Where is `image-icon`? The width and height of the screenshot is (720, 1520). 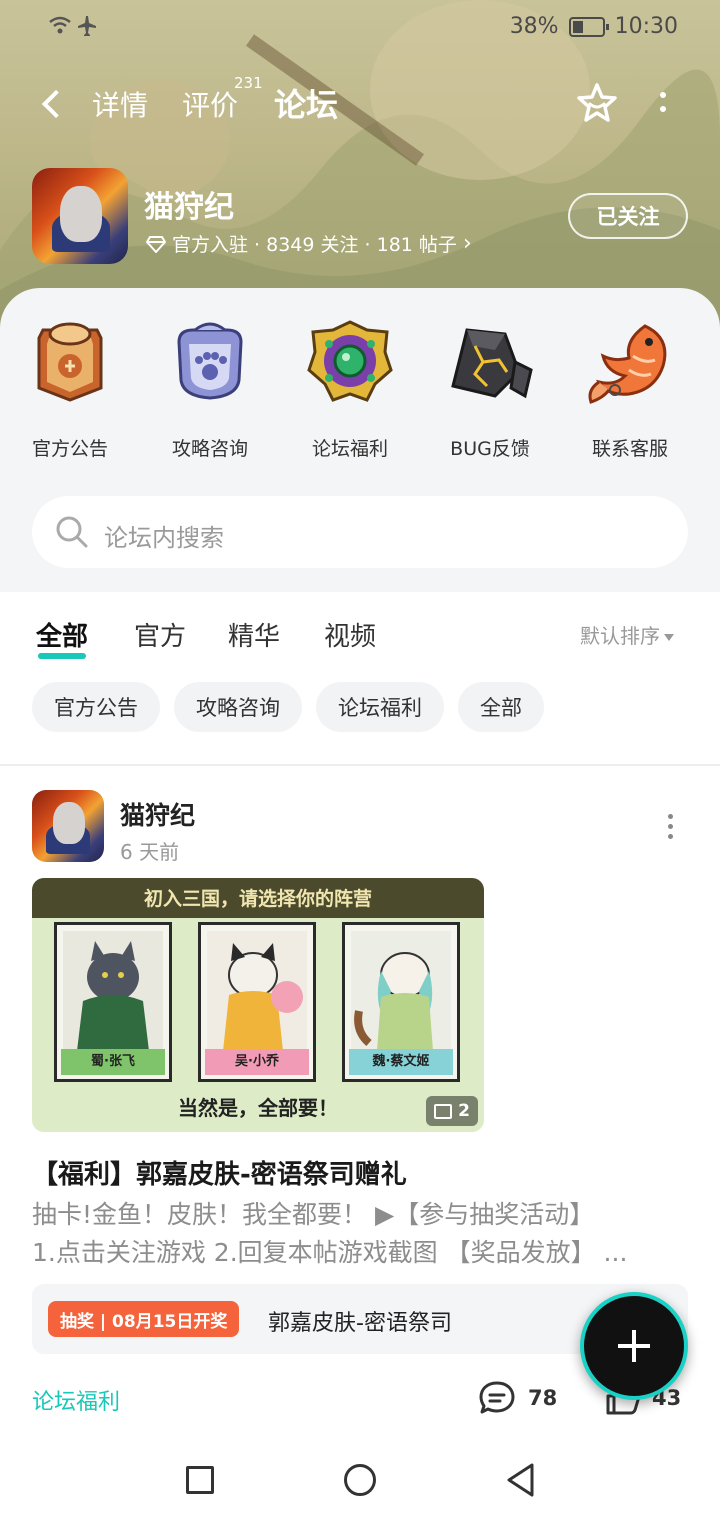 image-icon is located at coordinates (443, 1111).